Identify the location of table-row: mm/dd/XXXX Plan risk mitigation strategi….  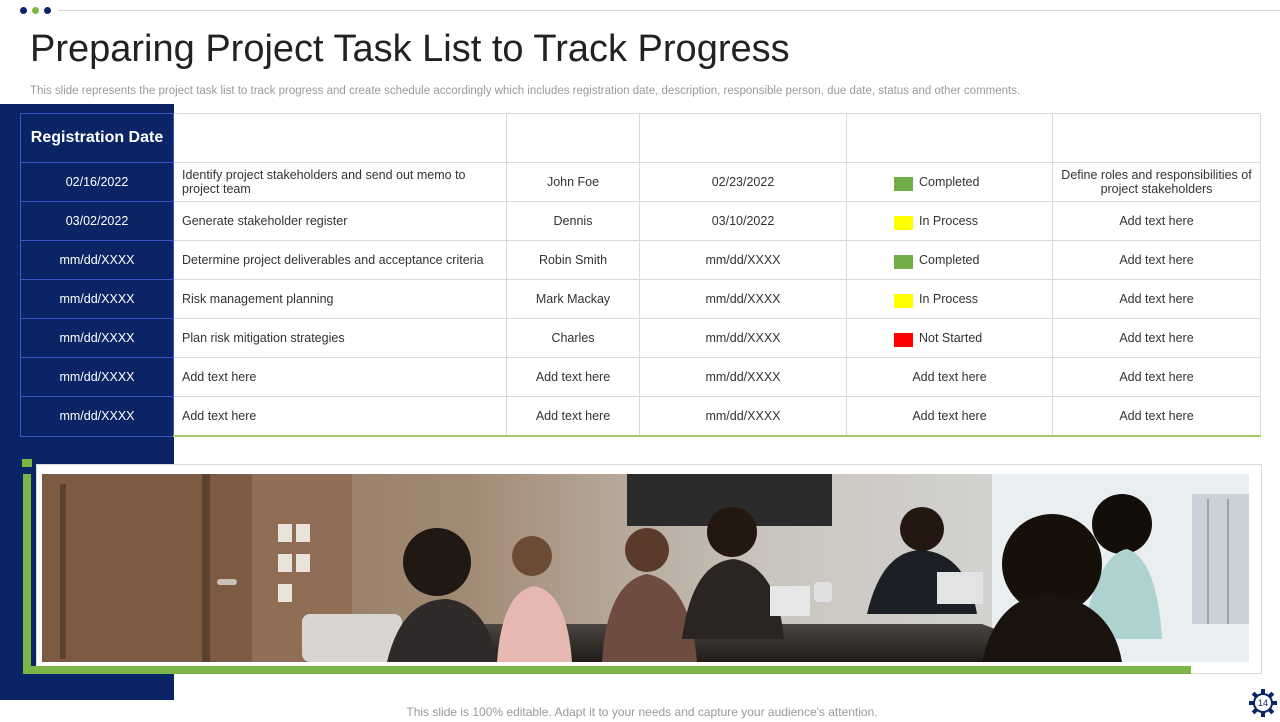
(640, 338).